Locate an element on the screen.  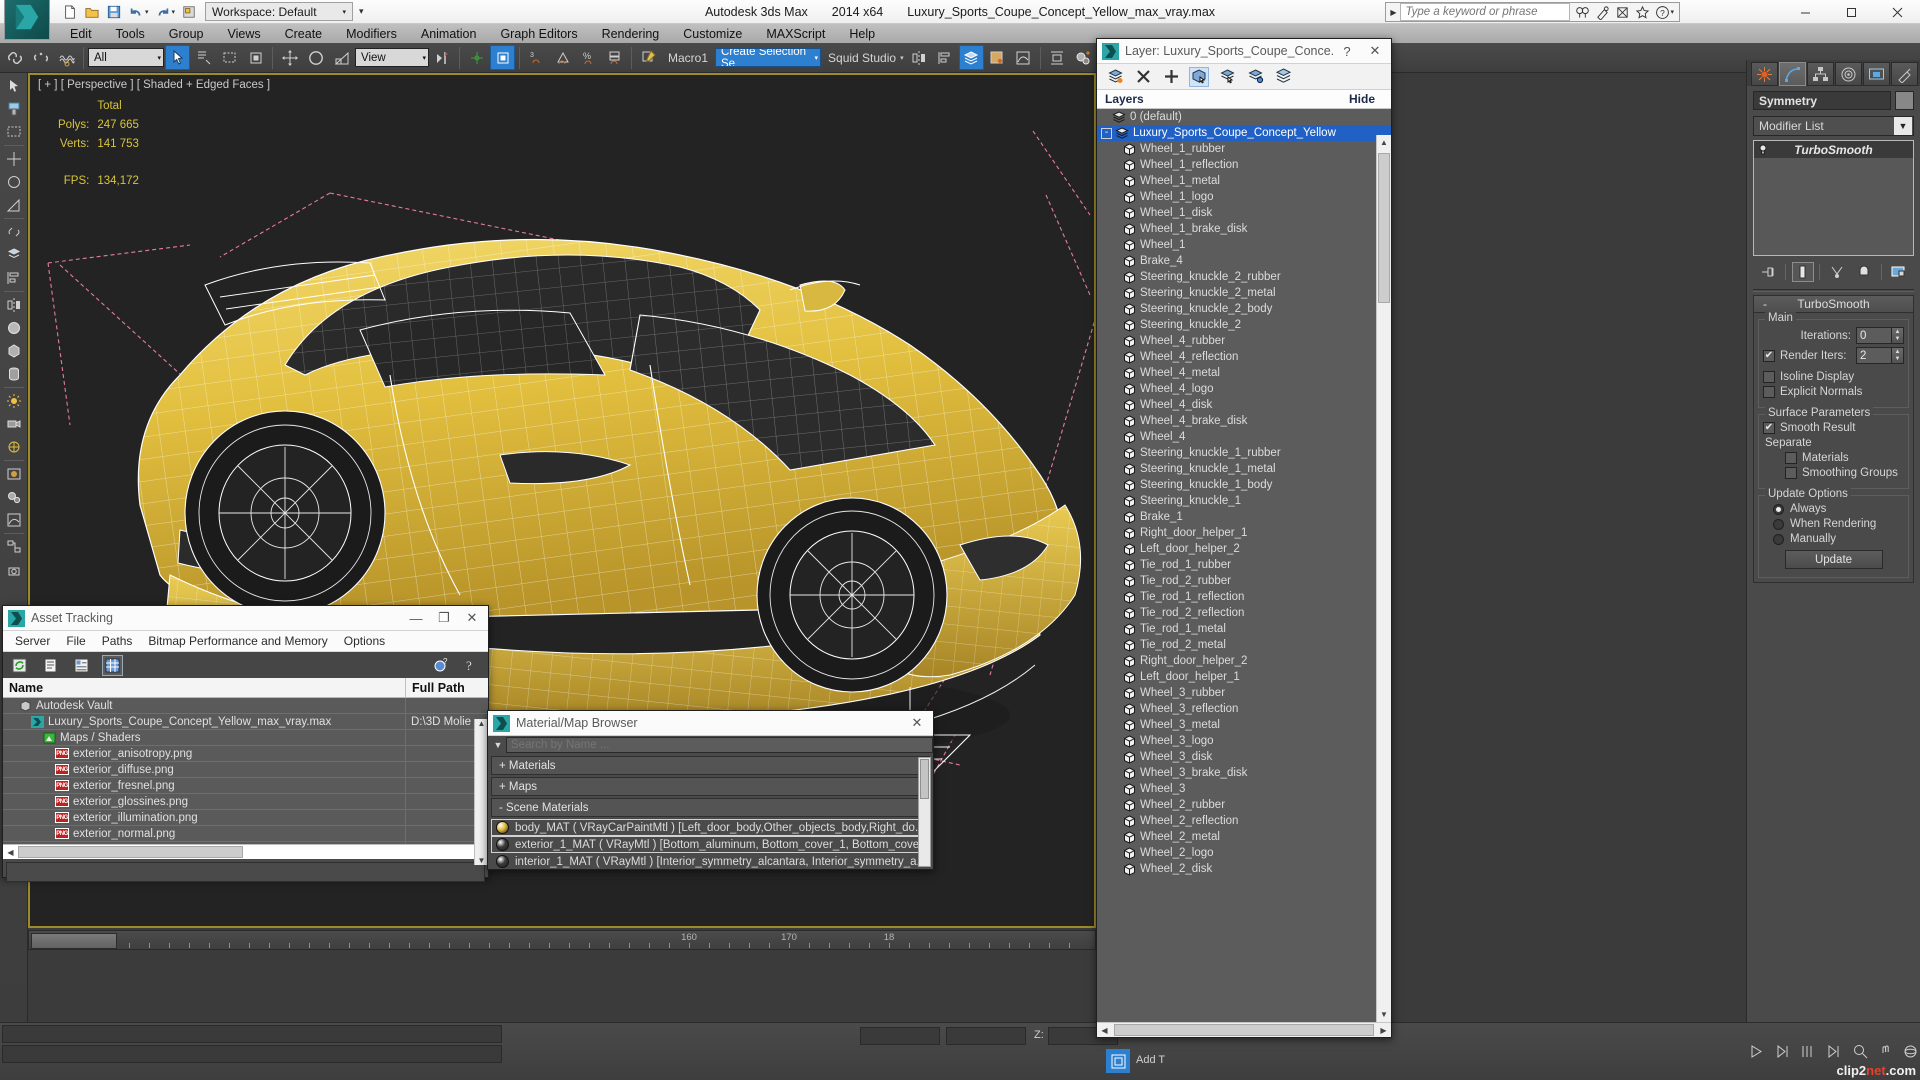
layer-object-row: Steering_knuckle_2_rubber is located at coordinates (1244, 277).